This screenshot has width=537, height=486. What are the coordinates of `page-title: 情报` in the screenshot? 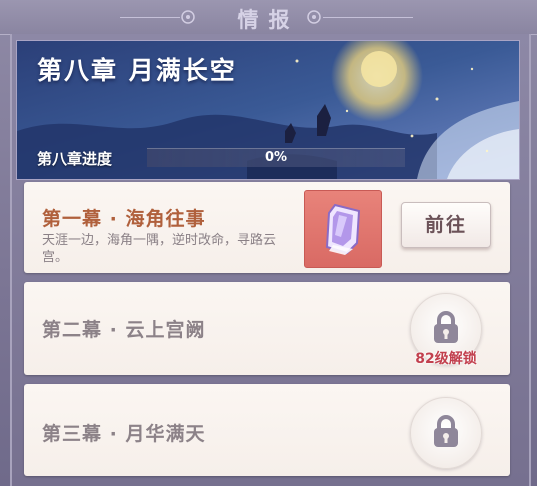 It's located at (268, 20).